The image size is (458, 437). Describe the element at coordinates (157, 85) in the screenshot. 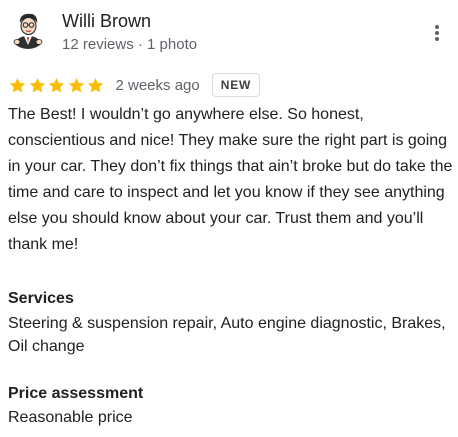

I see `review-date: 2 weeks ago` at that location.